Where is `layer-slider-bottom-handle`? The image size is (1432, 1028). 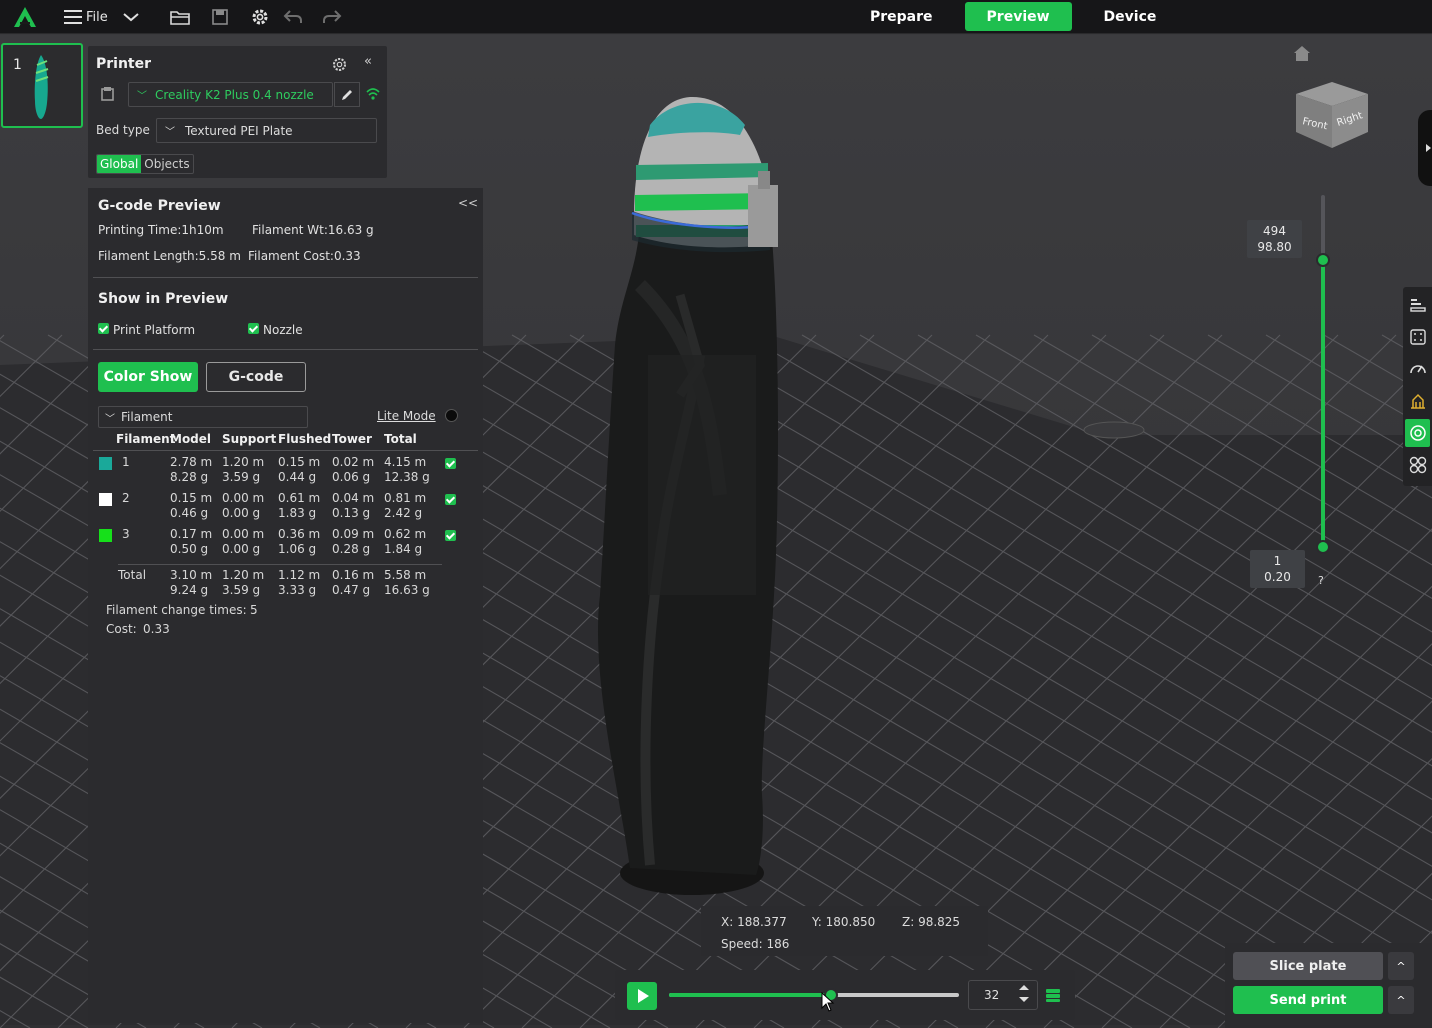 layer-slider-bottom-handle is located at coordinates (1323, 547).